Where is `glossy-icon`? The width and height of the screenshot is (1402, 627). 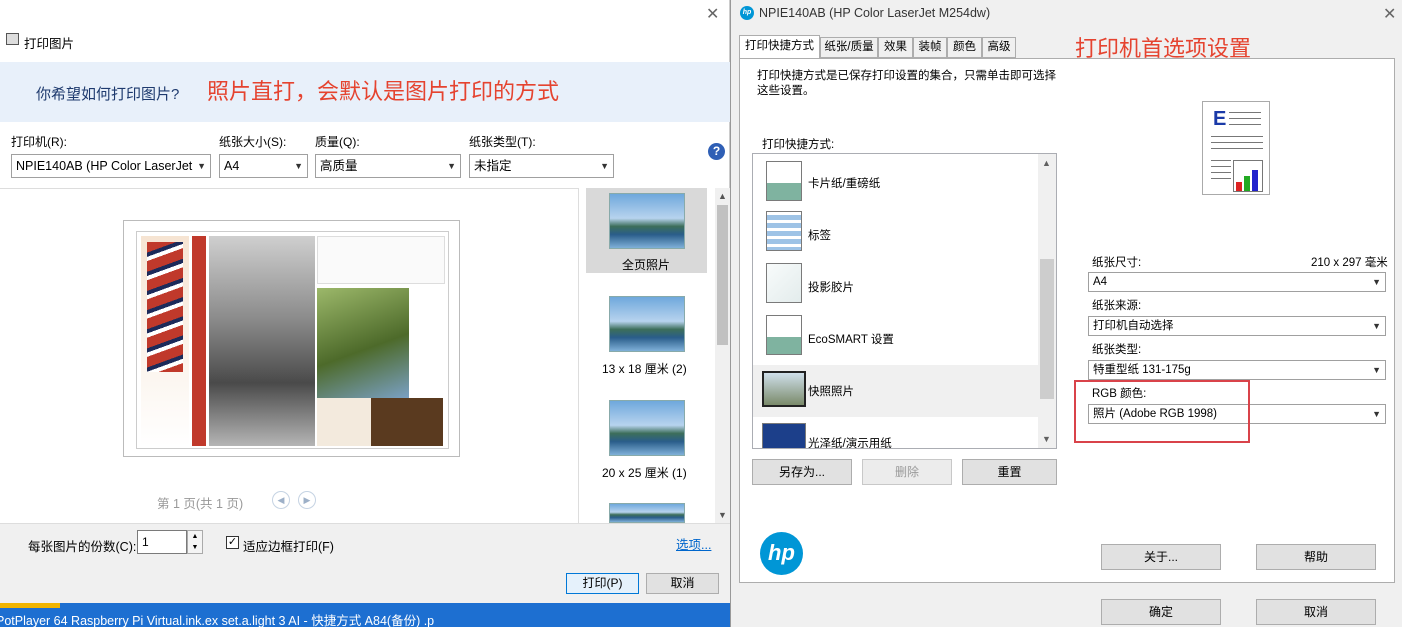
glossy-icon is located at coordinates (784, 435).